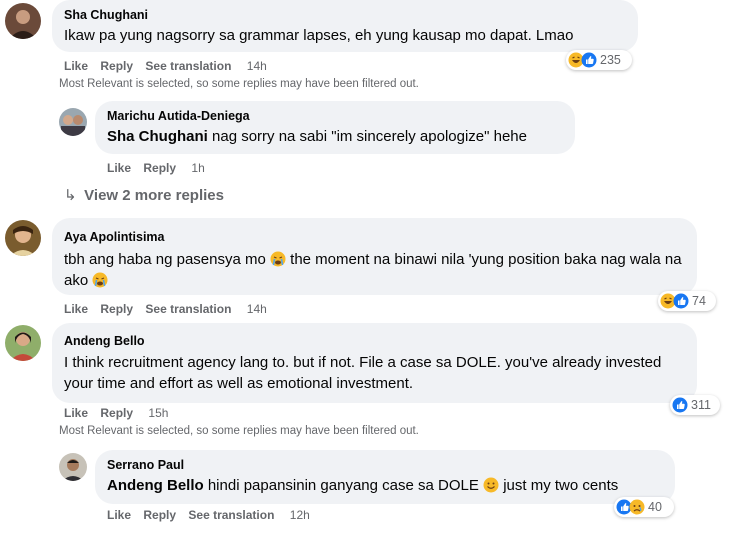  Describe the element at coordinates (374, 237) in the screenshot. I see `comment-author: Aya Apolintisima` at that location.